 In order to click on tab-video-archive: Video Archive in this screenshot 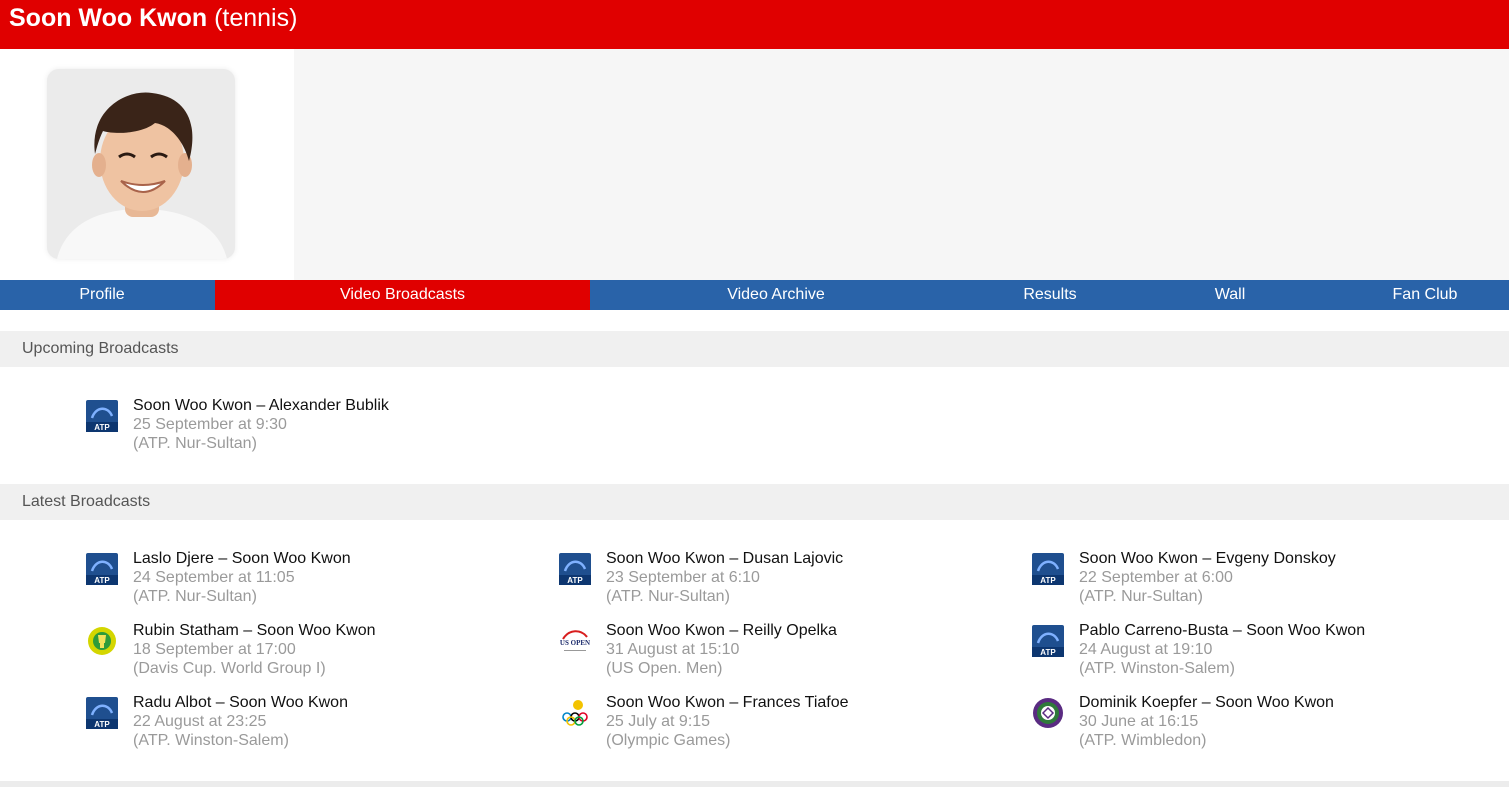, I will do `click(776, 295)`.